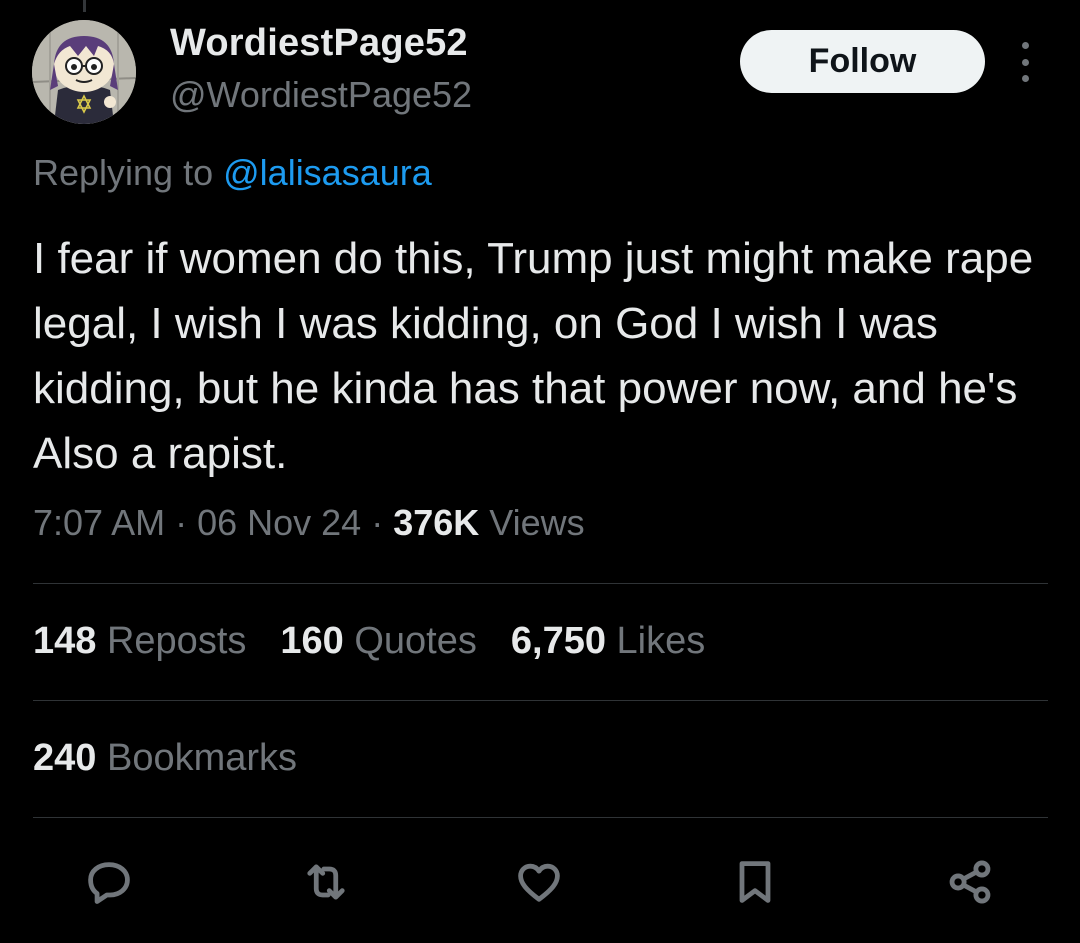 The image size is (1080, 943). Describe the element at coordinates (321, 95) in the screenshot. I see `author-handle: @WordiestPage52` at that location.